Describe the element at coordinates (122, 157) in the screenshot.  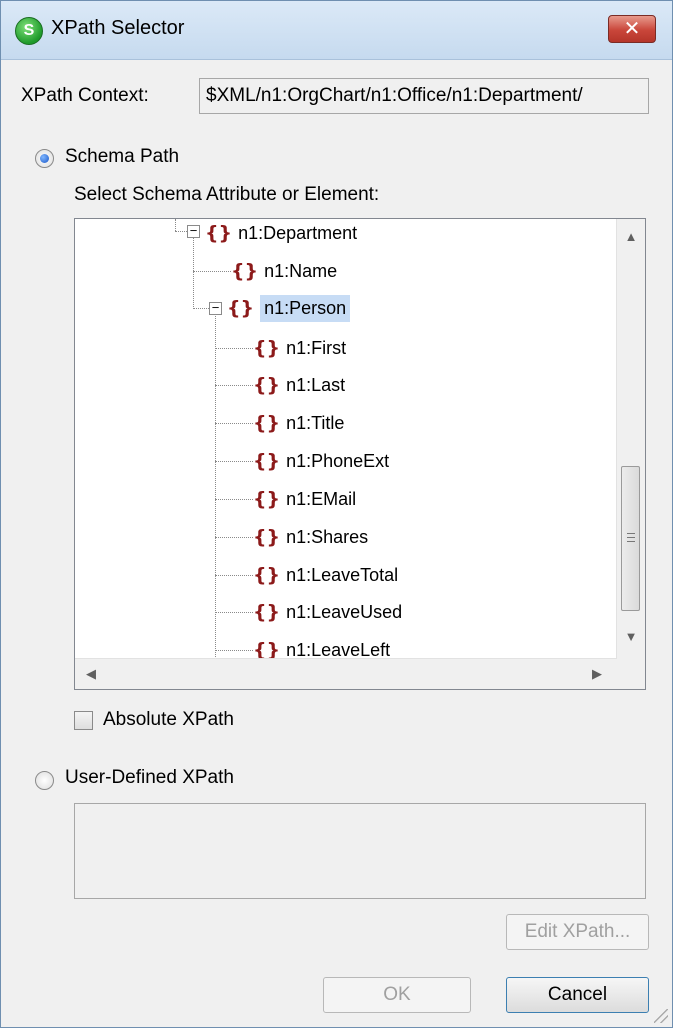
I see `schema-path-label: Schema Path` at that location.